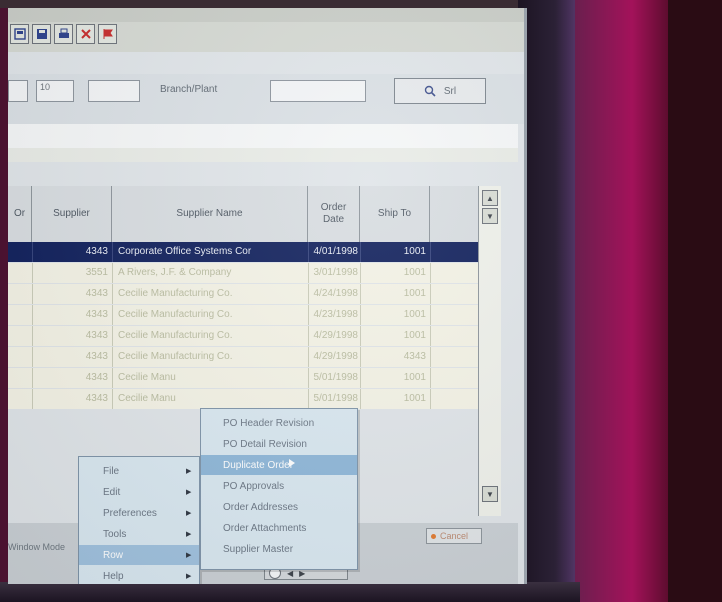 This screenshot has height=602, width=722. What do you see at coordinates (489, 351) in the screenshot?
I see `vertical-scrollbar: ▲ ▼ ▼` at bounding box center [489, 351].